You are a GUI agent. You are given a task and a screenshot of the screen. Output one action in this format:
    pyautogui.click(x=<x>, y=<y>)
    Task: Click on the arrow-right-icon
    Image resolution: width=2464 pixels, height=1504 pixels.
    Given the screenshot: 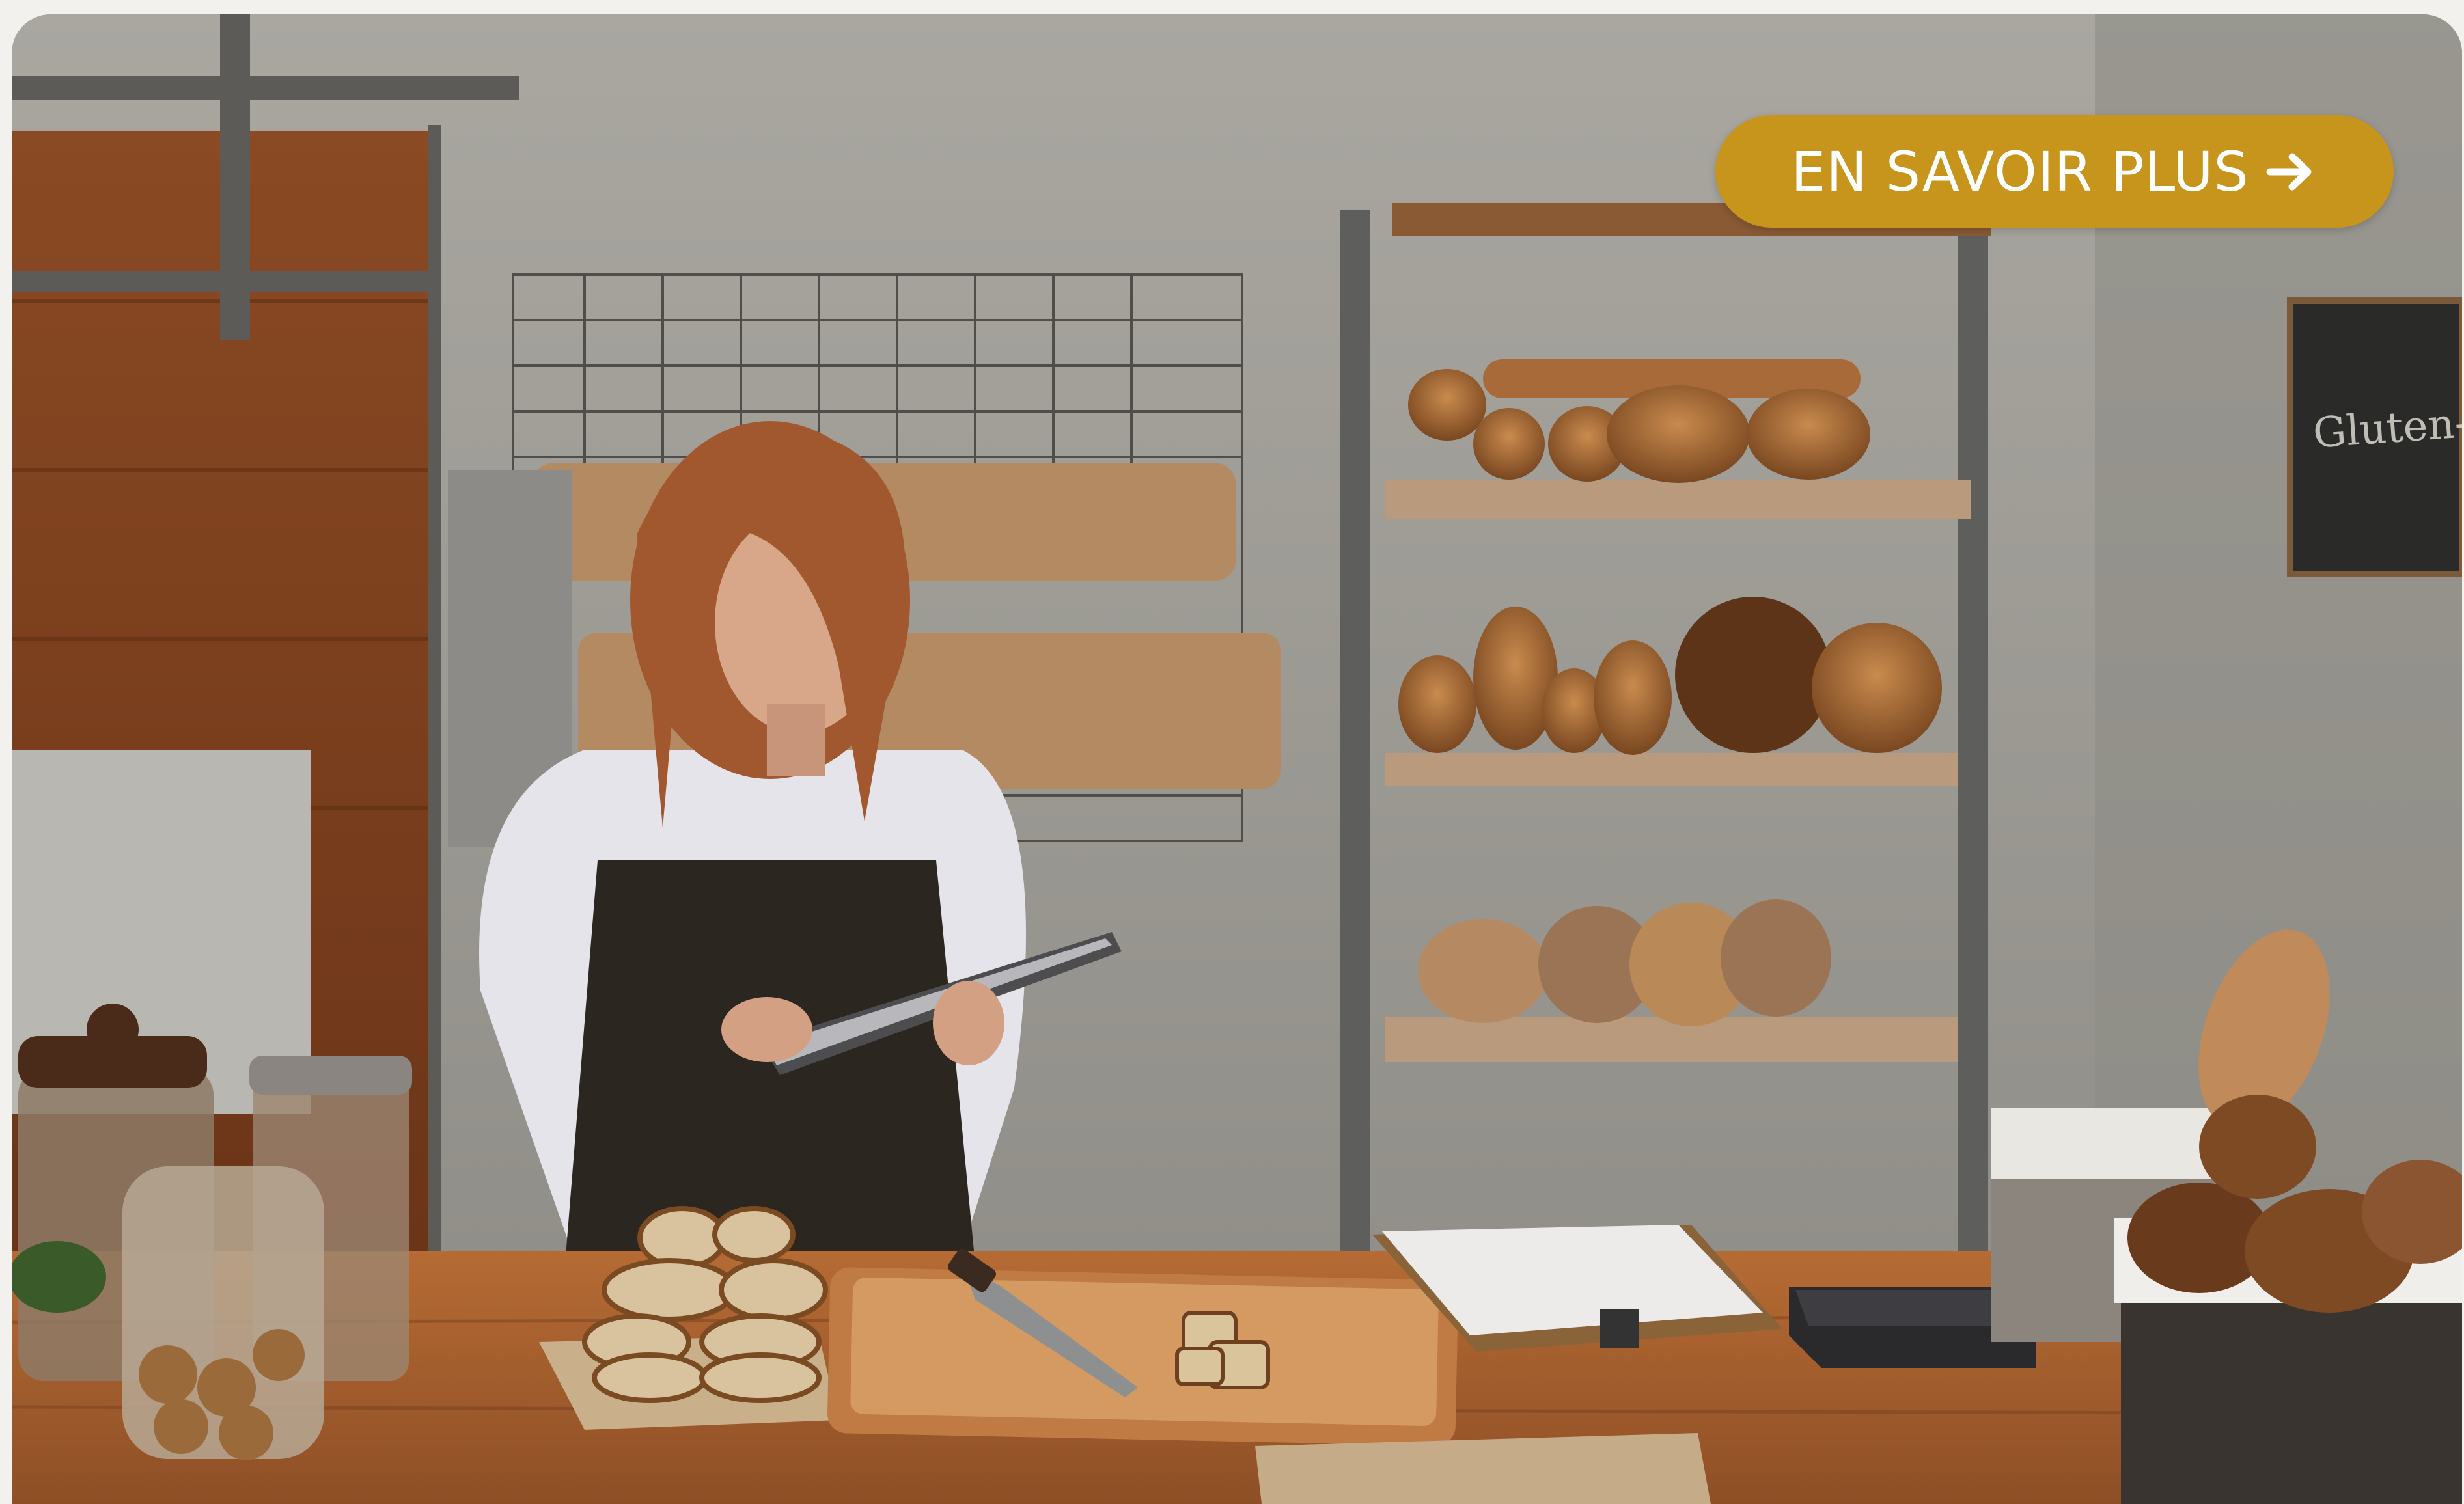 What is the action you would take?
    pyautogui.click(x=2289, y=171)
    